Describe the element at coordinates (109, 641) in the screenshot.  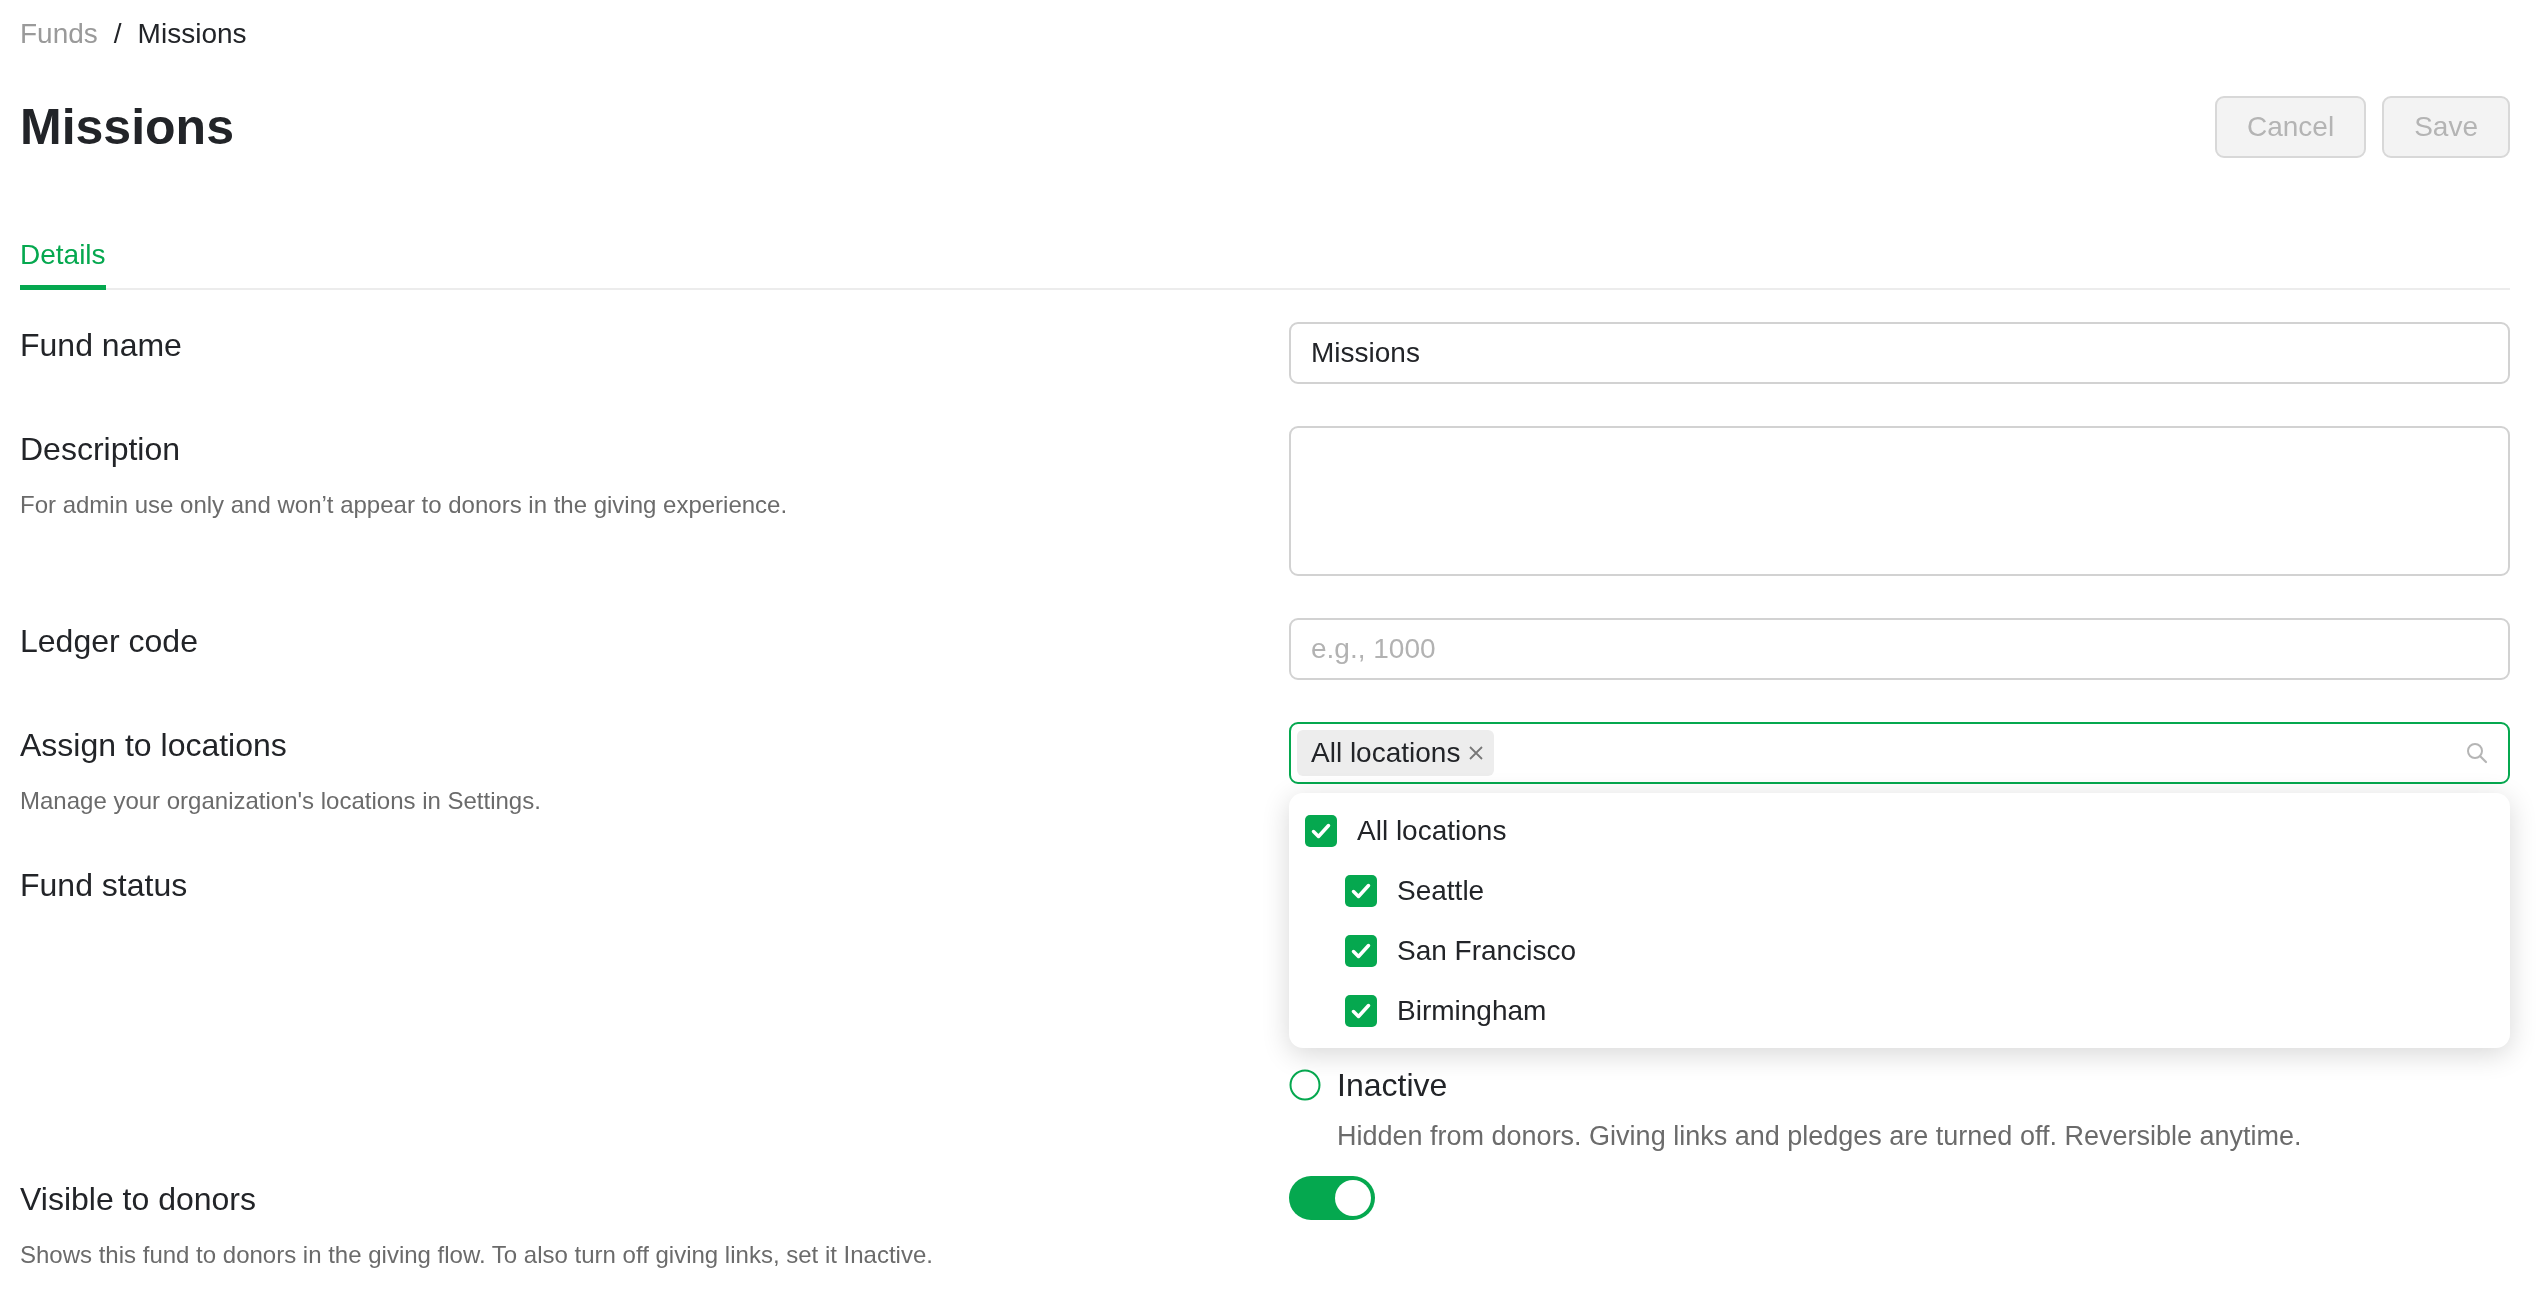
I see `field-label: Ledger code` at that location.